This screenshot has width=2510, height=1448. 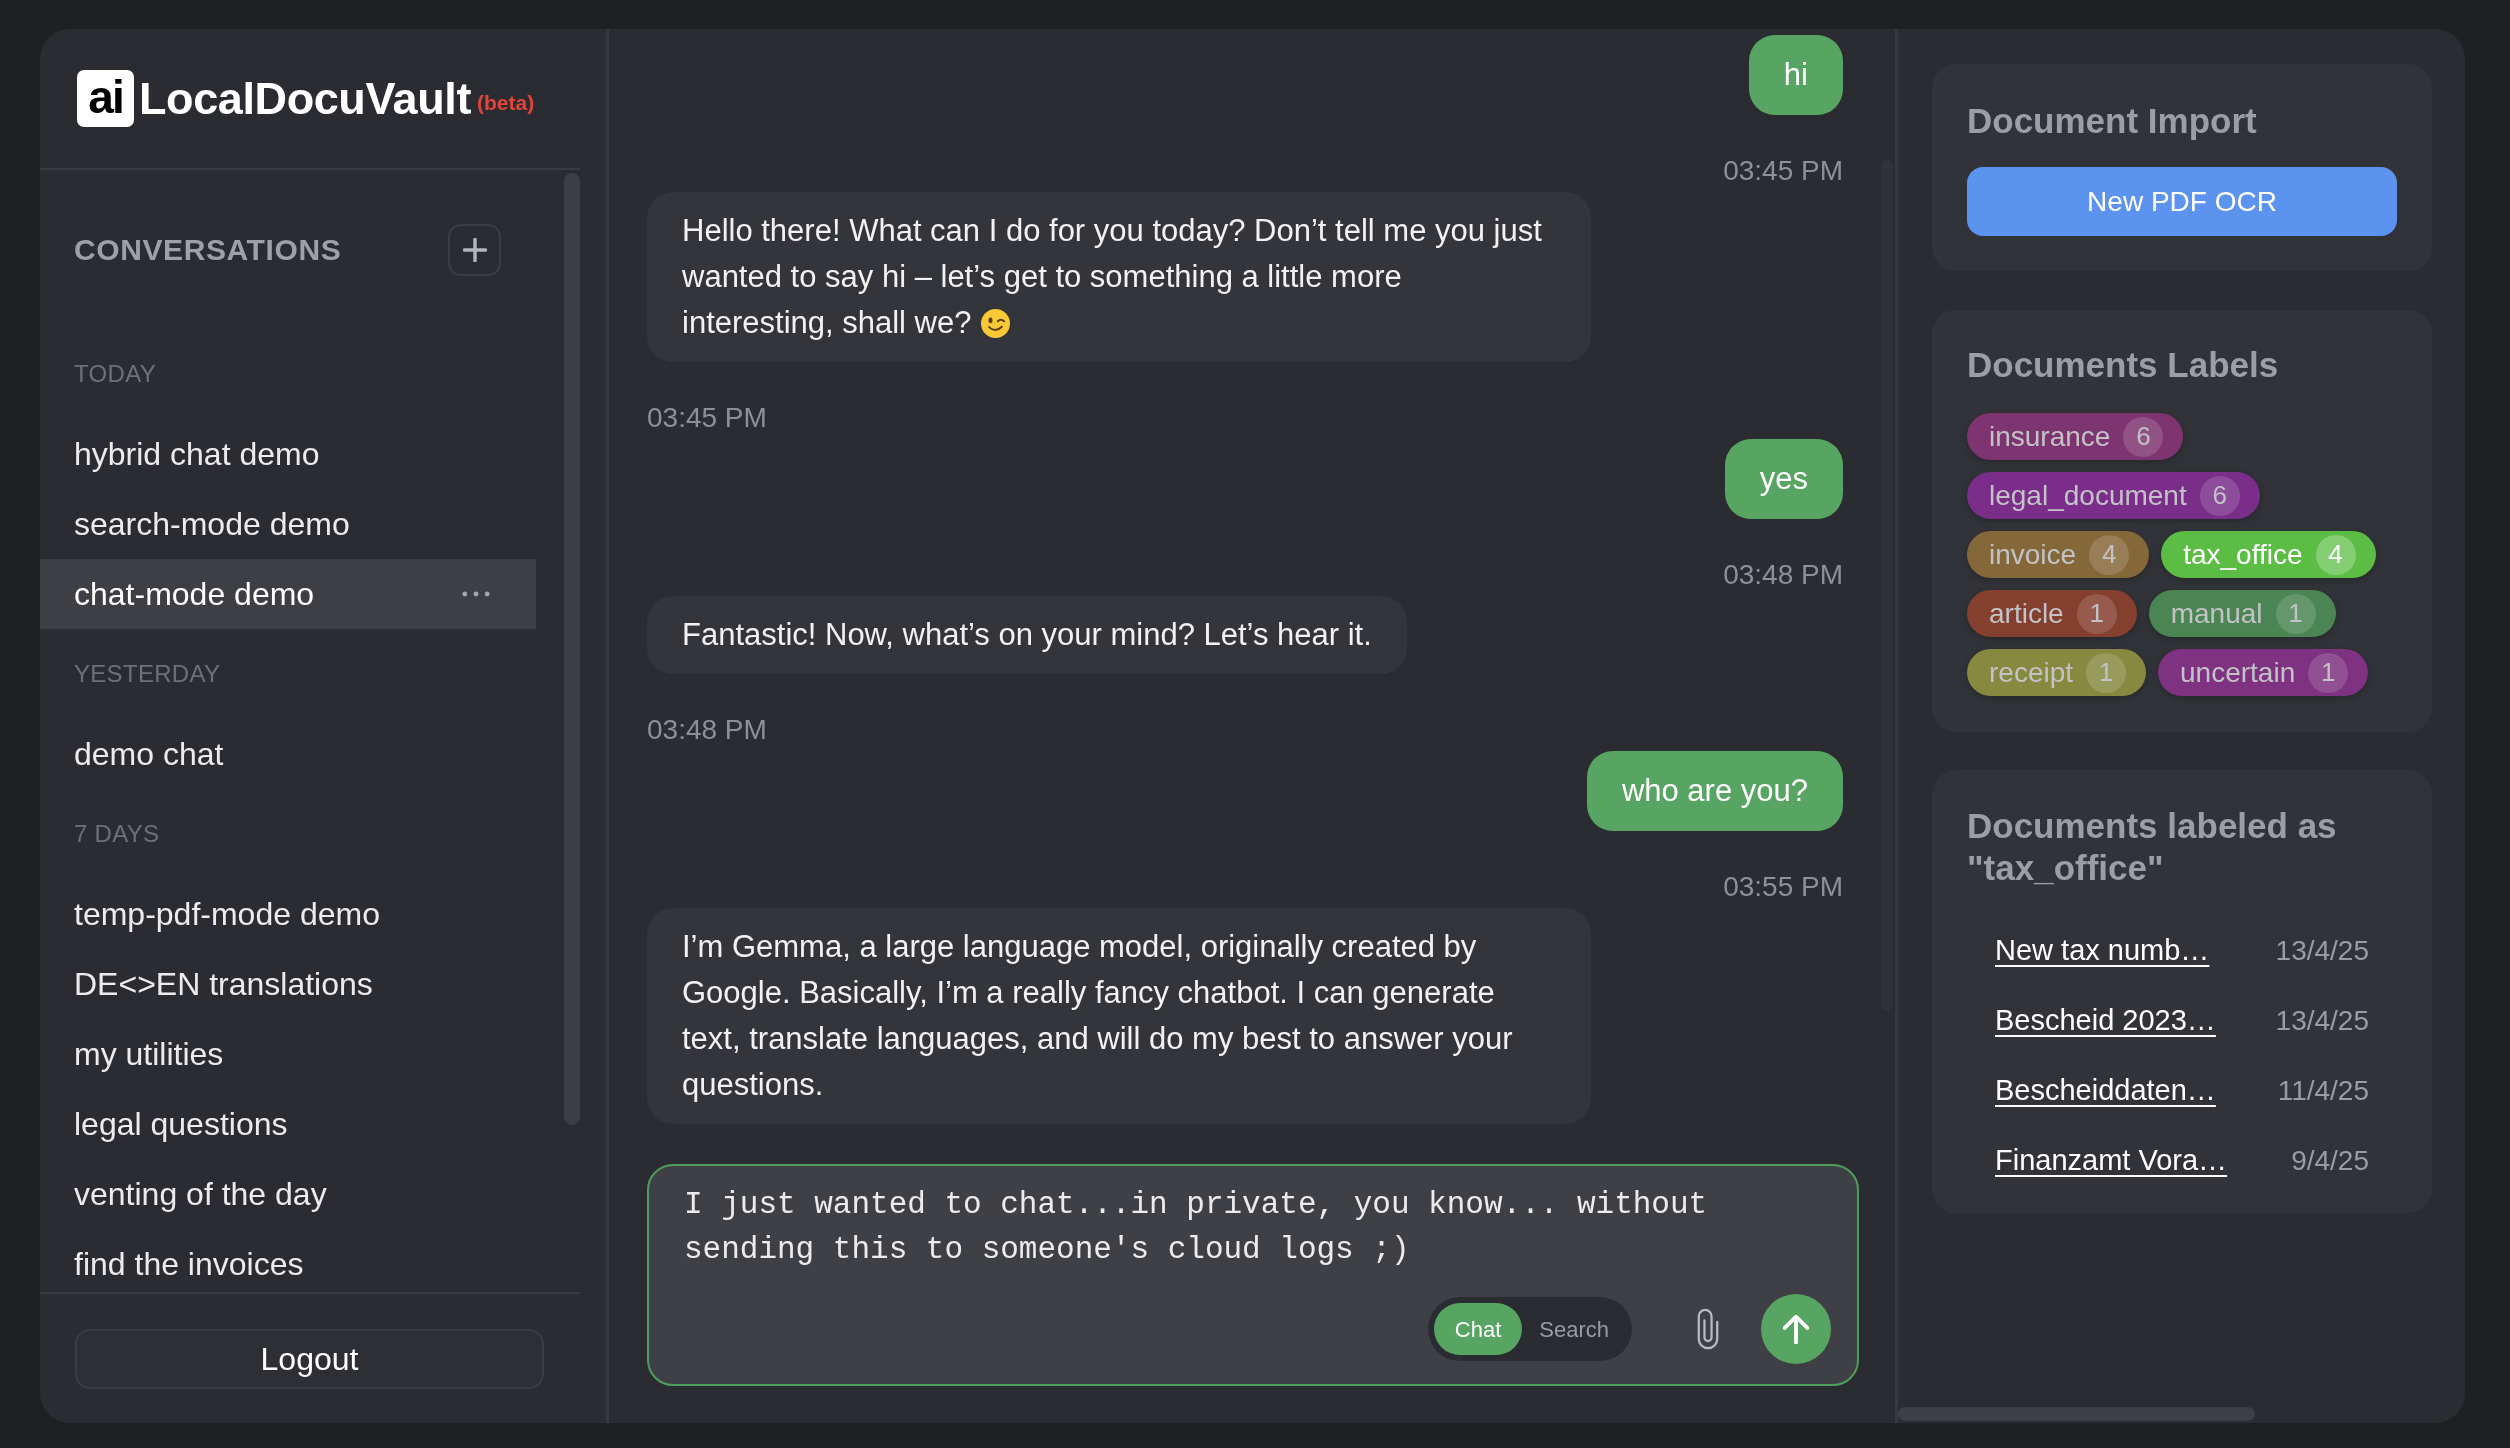 I want to click on conversation-item: legal questions, so click(x=288, y=1124).